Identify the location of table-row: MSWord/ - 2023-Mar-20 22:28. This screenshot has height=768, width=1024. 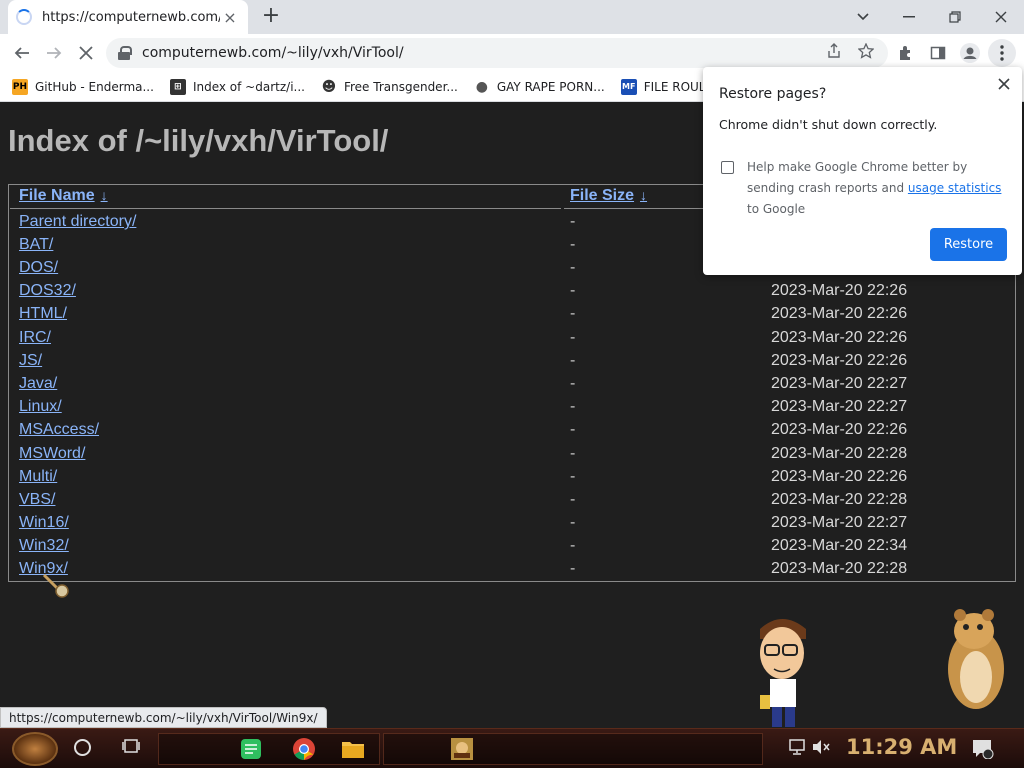
(512, 454).